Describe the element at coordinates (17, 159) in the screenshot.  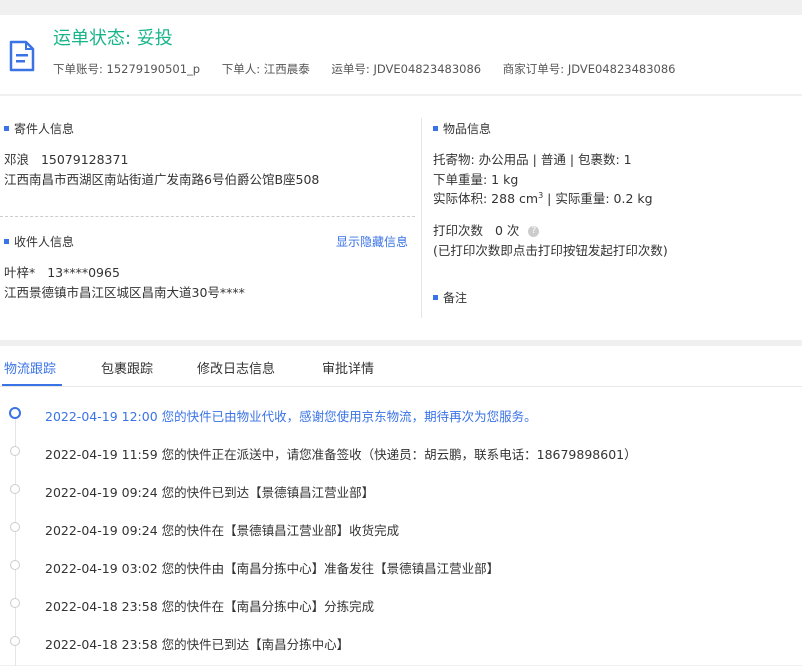
I see `sender-name: 邓浪` at that location.